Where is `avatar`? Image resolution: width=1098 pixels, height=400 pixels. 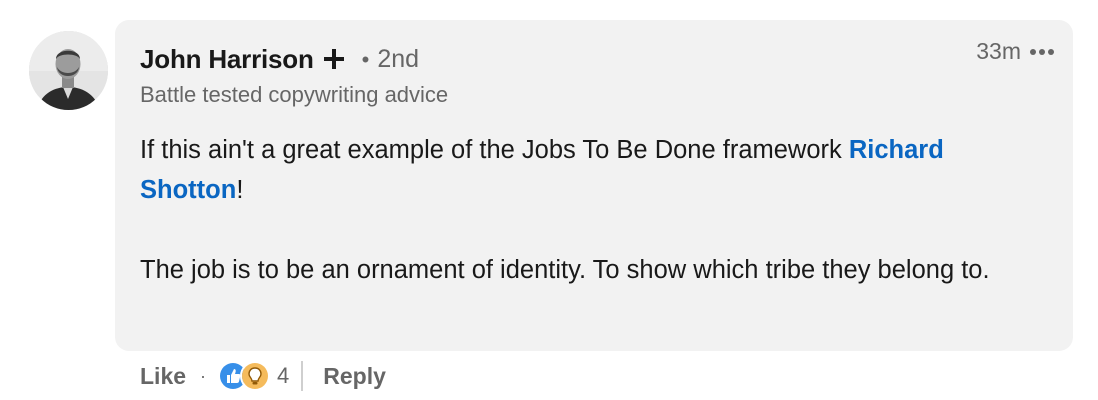
avatar is located at coordinates (68, 70).